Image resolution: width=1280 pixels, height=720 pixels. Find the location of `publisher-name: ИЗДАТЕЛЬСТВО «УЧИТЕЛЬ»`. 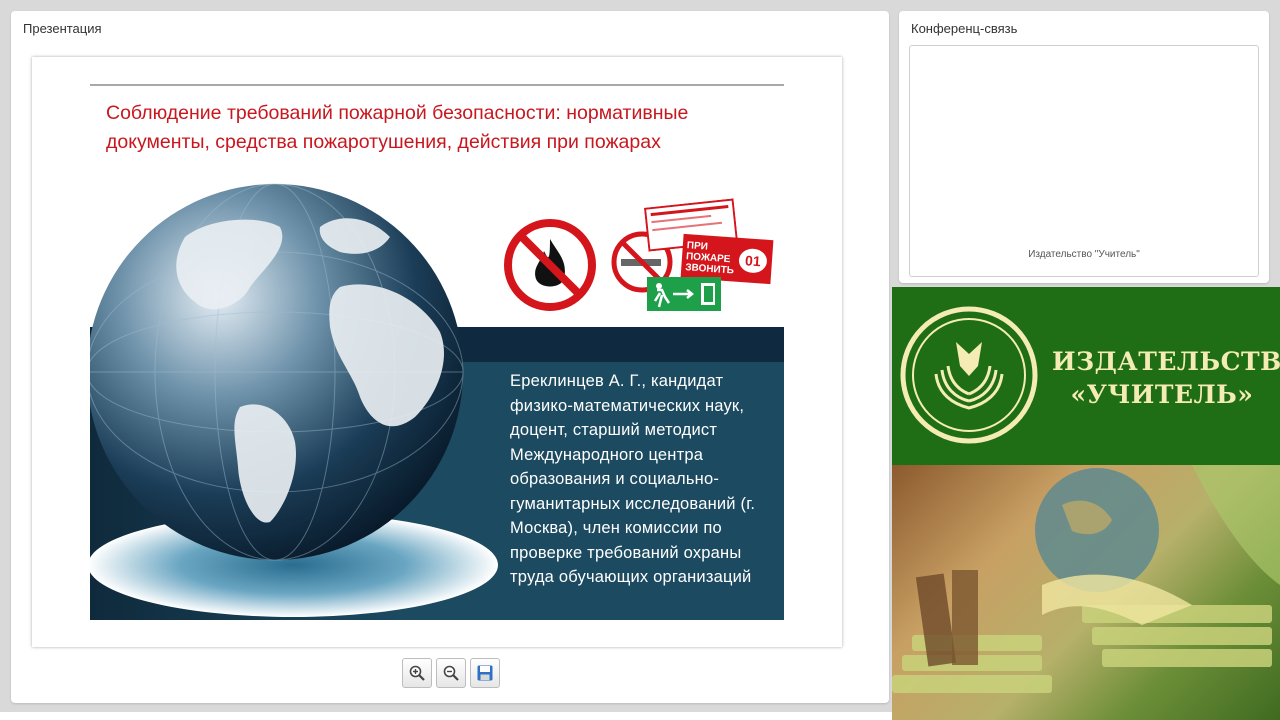

publisher-name: ИЗДАТЕЛЬСТВО «УЧИТЕЛЬ» is located at coordinates (1166, 378).